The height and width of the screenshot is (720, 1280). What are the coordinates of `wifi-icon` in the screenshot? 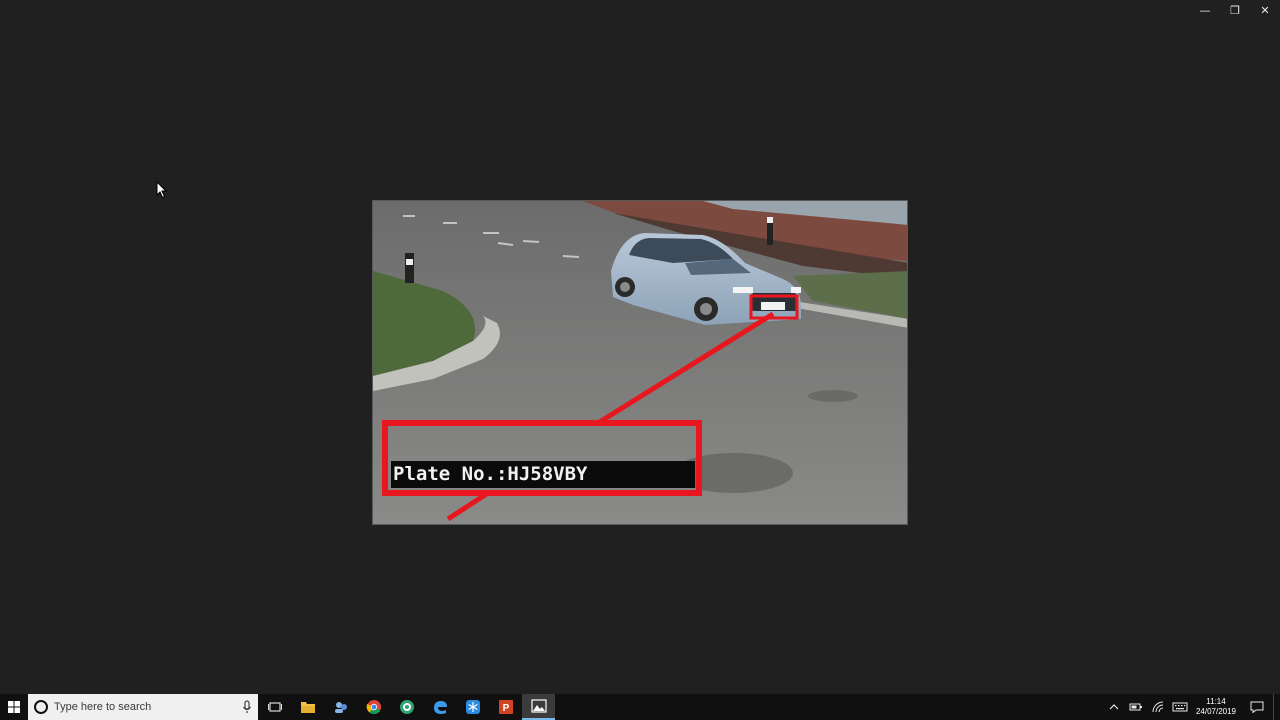 It's located at (1158, 707).